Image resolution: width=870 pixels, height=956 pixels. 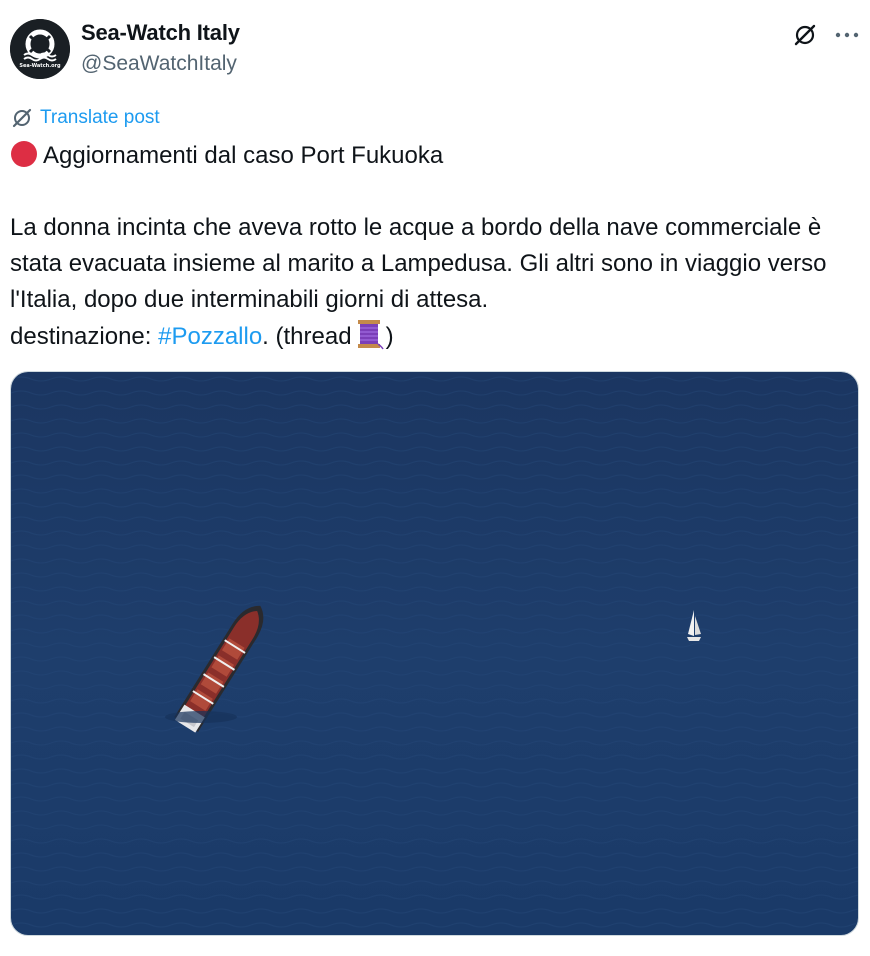 I want to click on red-circle-emoji, so click(x=24, y=154).